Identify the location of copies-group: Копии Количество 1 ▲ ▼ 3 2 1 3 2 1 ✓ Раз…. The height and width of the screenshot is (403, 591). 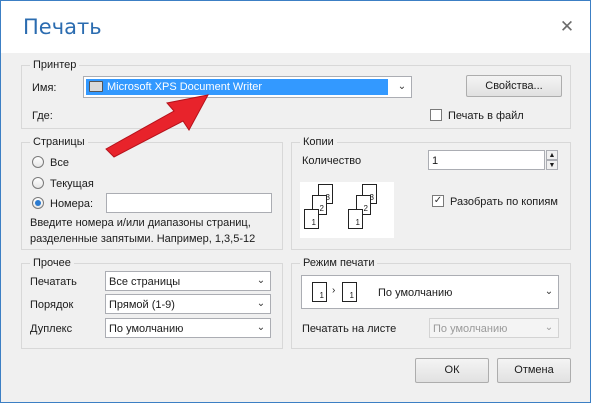
(431, 192).